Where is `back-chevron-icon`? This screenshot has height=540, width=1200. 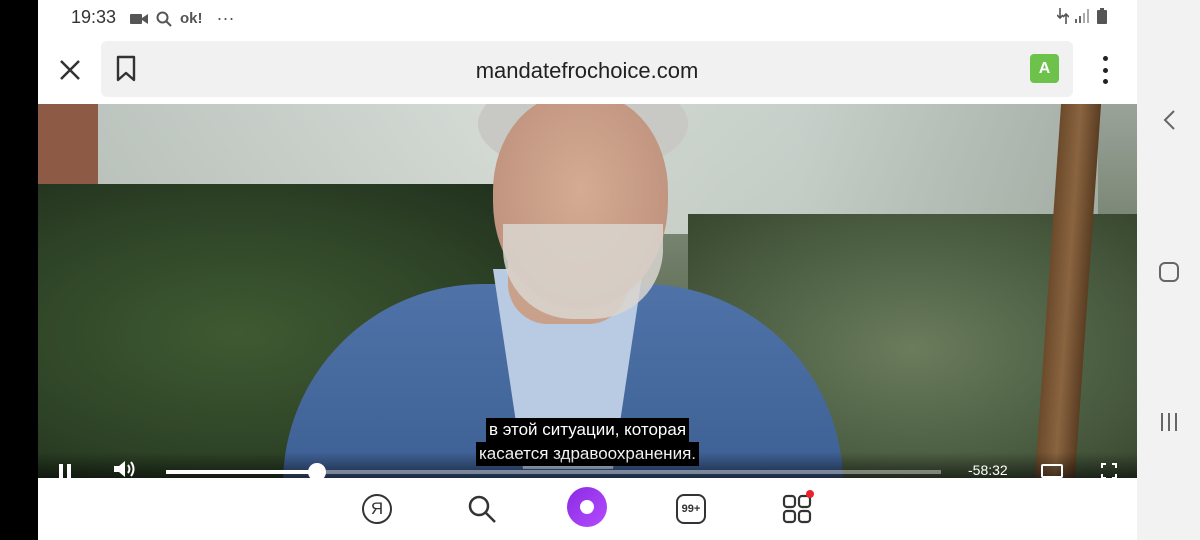 back-chevron-icon is located at coordinates (1169, 120).